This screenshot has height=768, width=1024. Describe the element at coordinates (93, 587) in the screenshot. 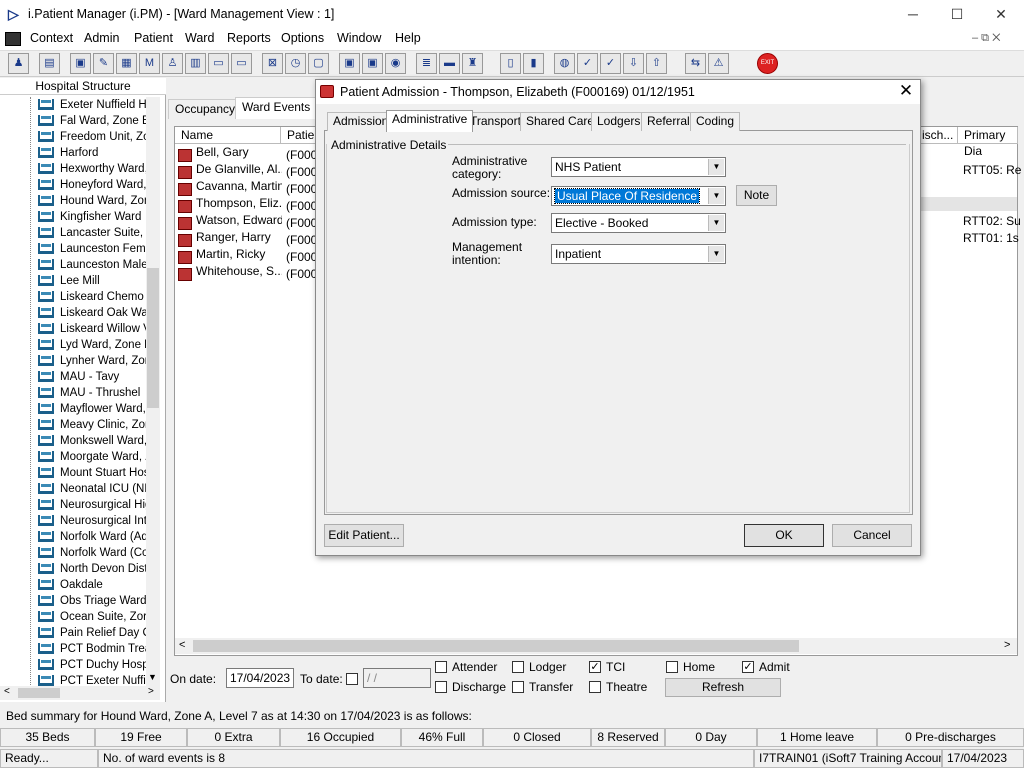

I see `ward-tree-item: Oakdale` at that location.